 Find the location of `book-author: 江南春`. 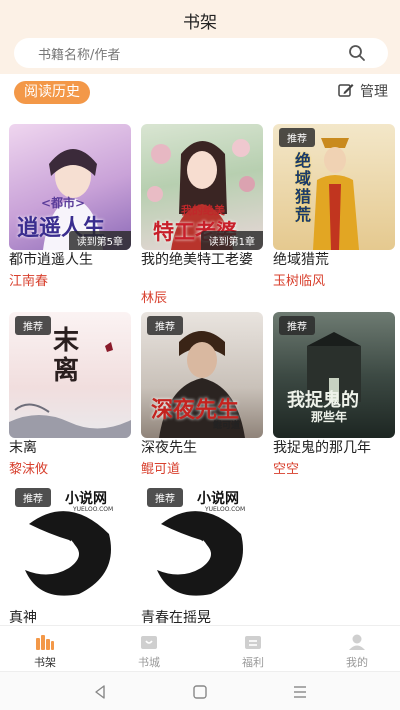

book-author: 江南春 is located at coordinates (29, 281).